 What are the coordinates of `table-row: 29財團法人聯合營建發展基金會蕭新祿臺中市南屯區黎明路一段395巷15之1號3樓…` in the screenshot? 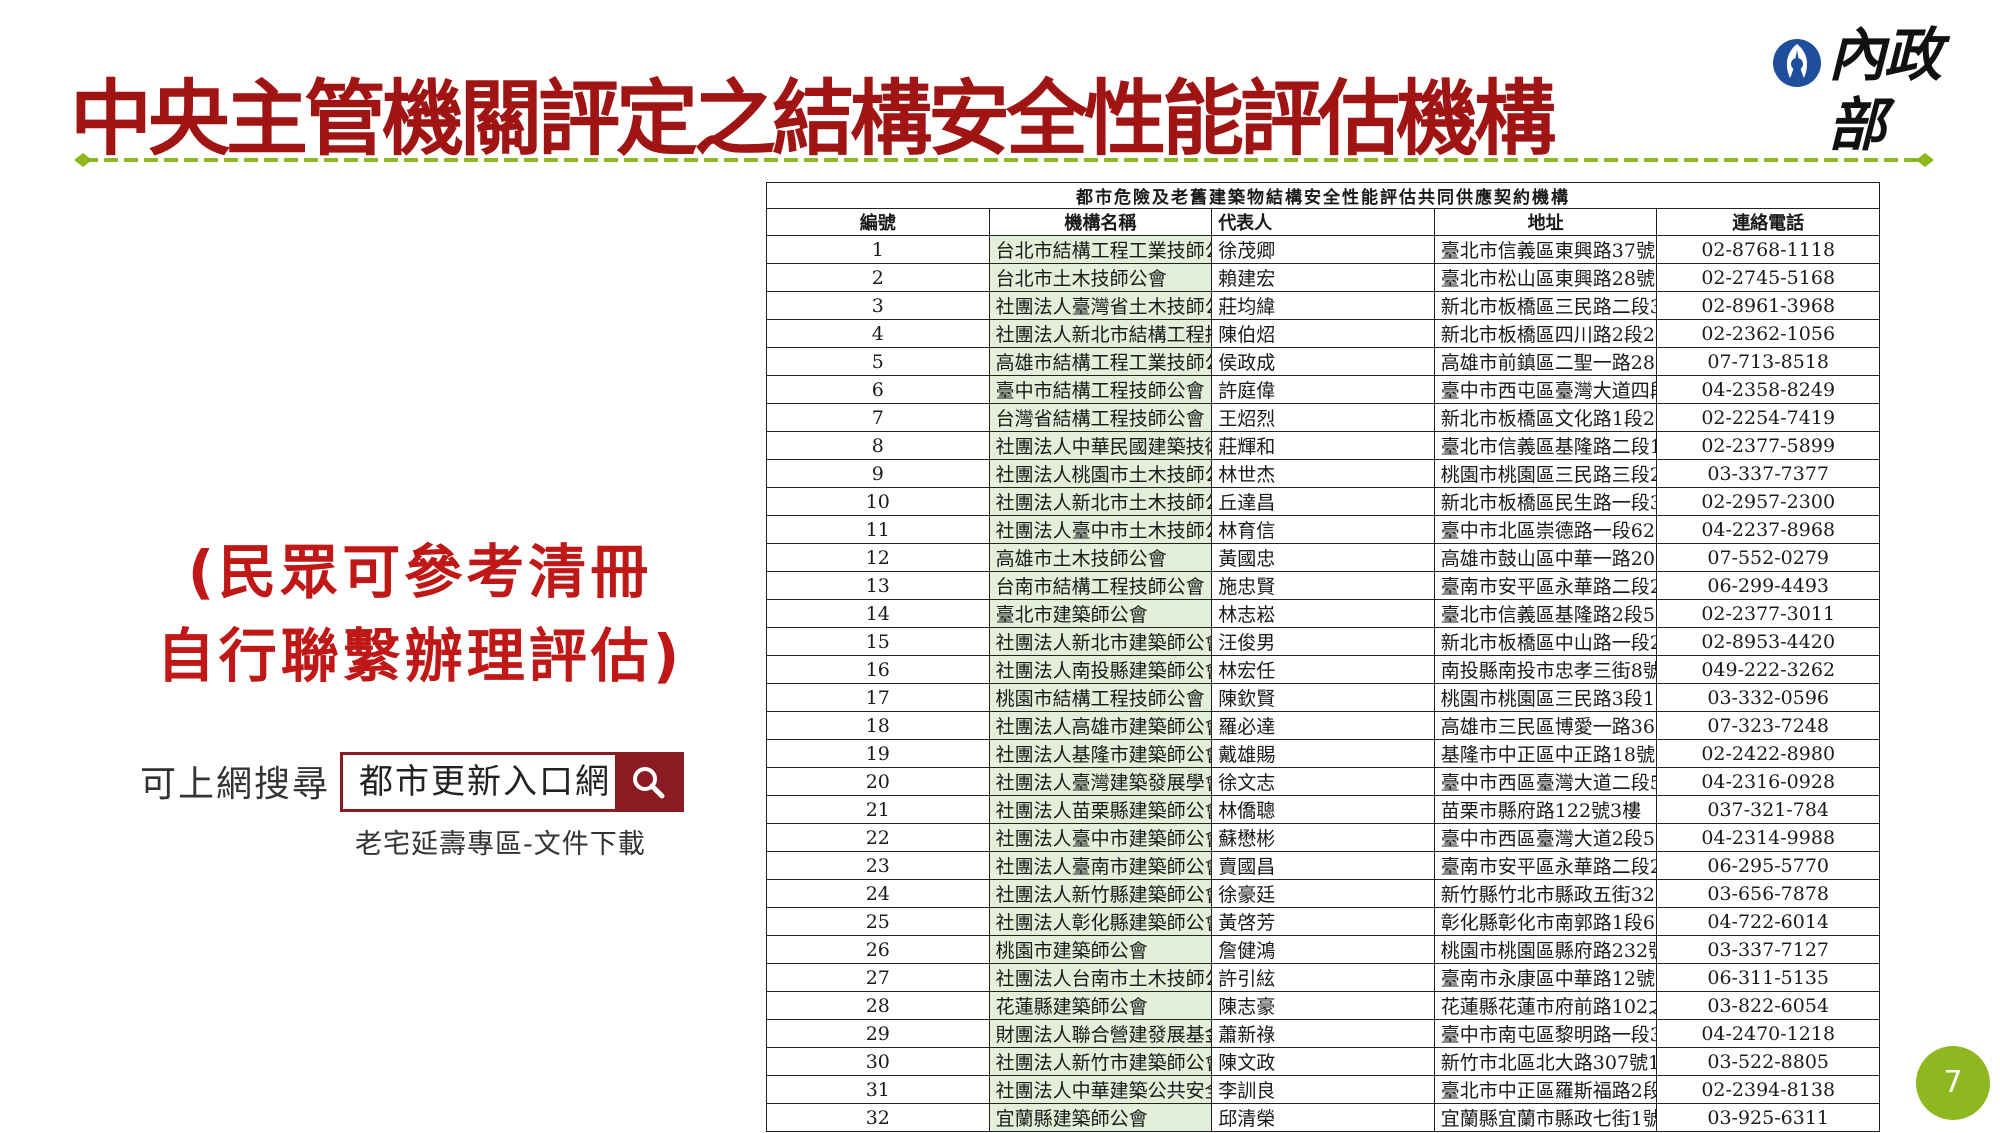 It's located at (1323, 1033).